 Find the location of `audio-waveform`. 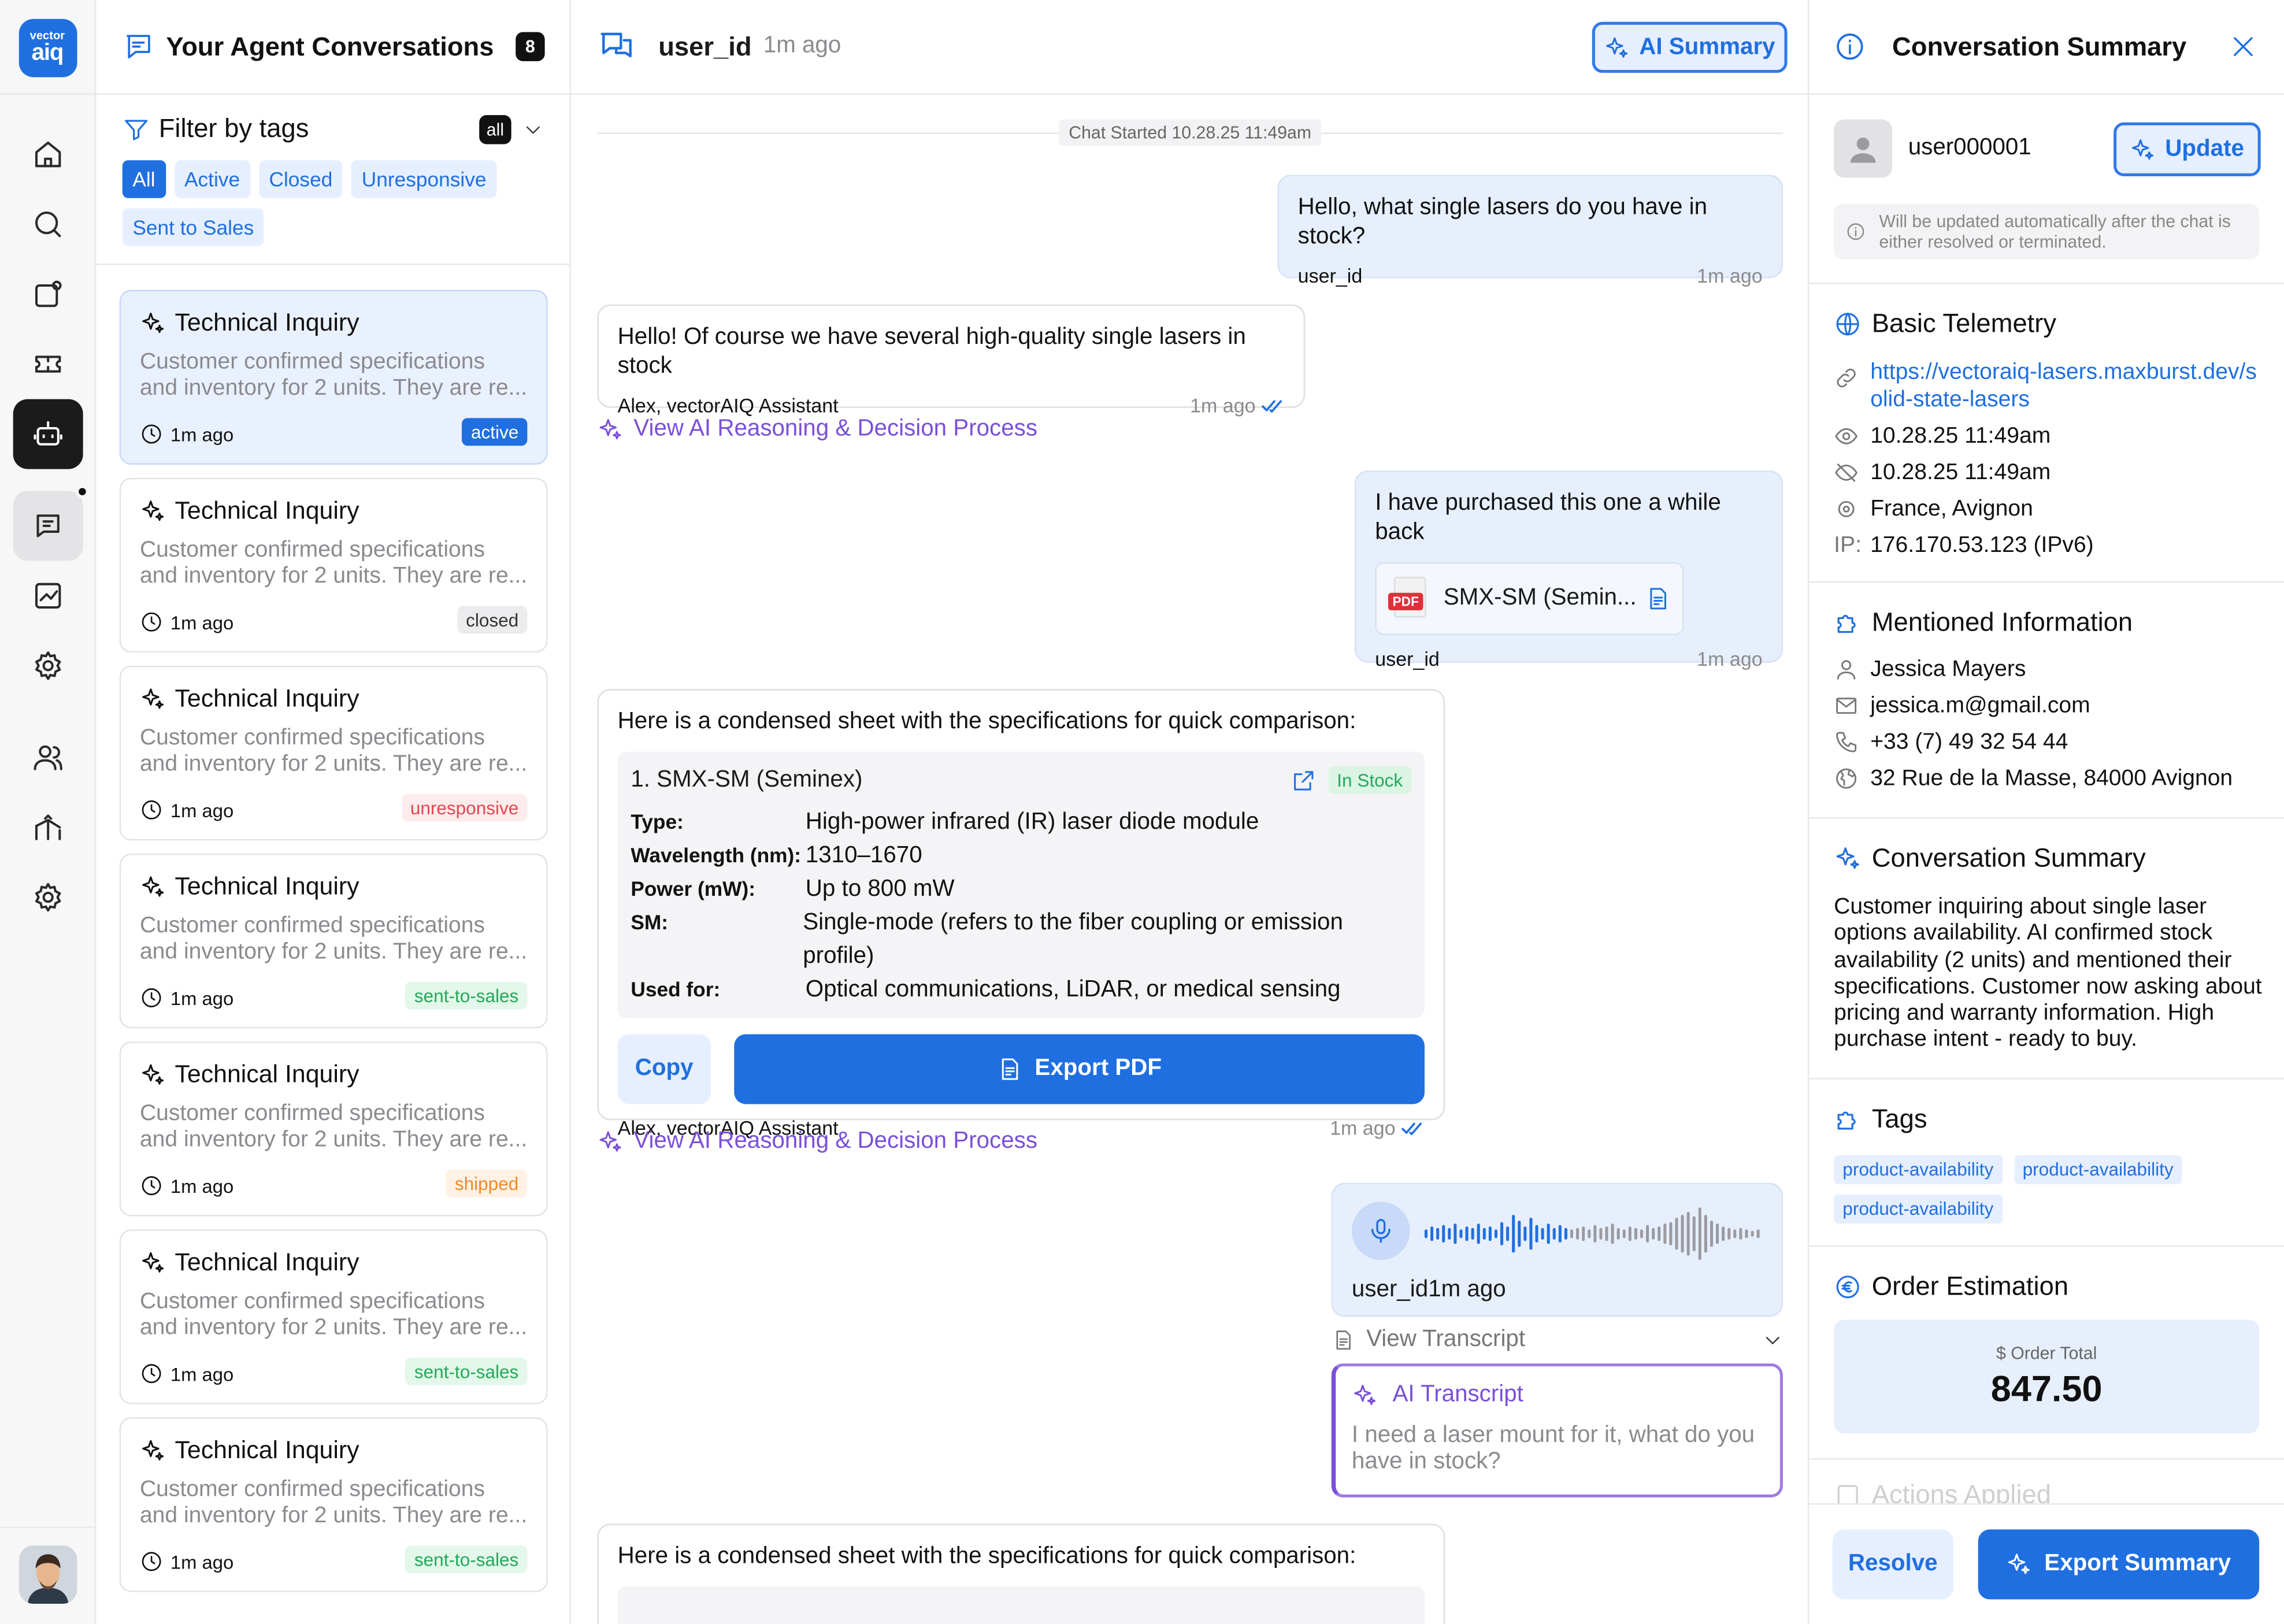

audio-waveform is located at coordinates (1593, 1233).